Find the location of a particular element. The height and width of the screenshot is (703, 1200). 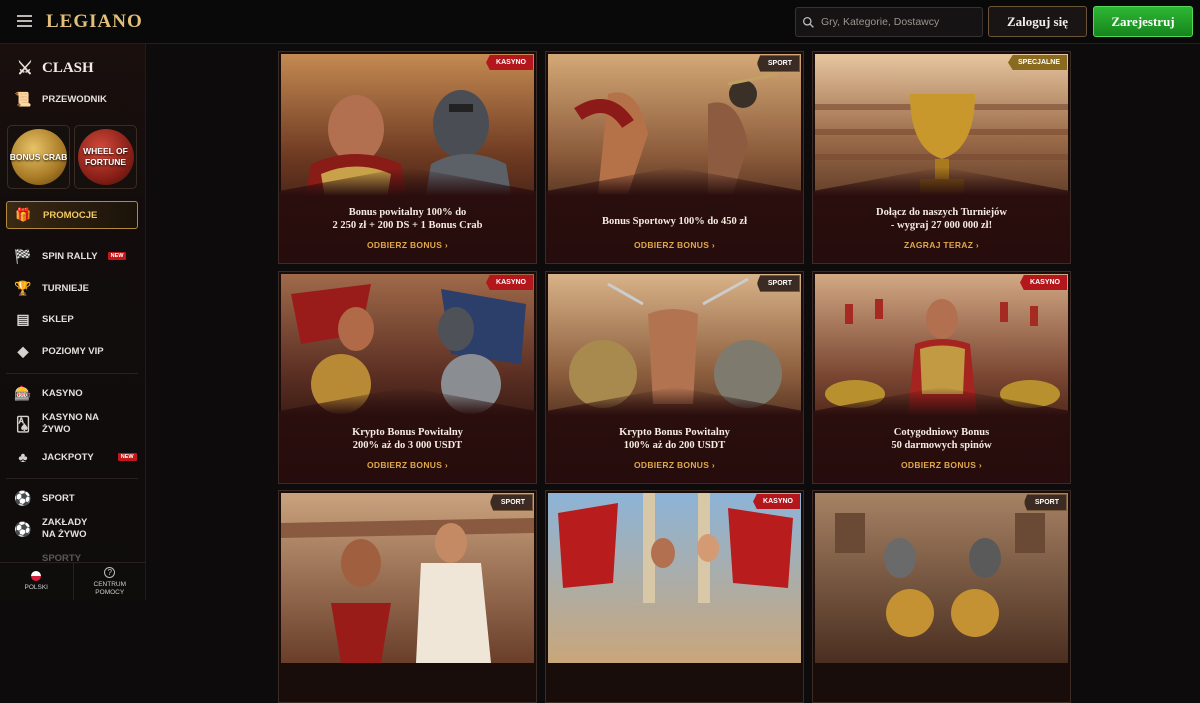

sidebar-item-label: POZIOMY VIP is located at coordinates (73, 351).